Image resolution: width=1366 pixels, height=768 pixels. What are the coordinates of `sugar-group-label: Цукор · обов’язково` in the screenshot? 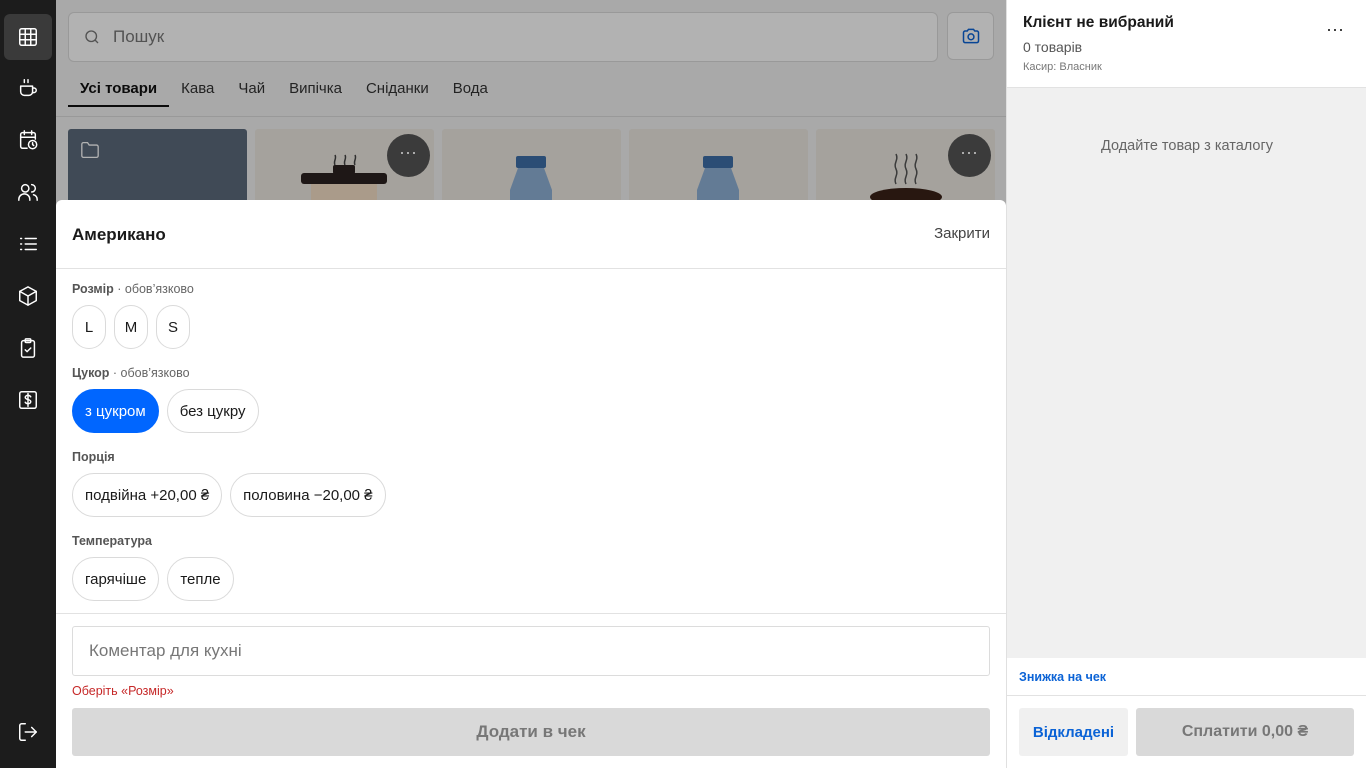 It's located at (131, 373).